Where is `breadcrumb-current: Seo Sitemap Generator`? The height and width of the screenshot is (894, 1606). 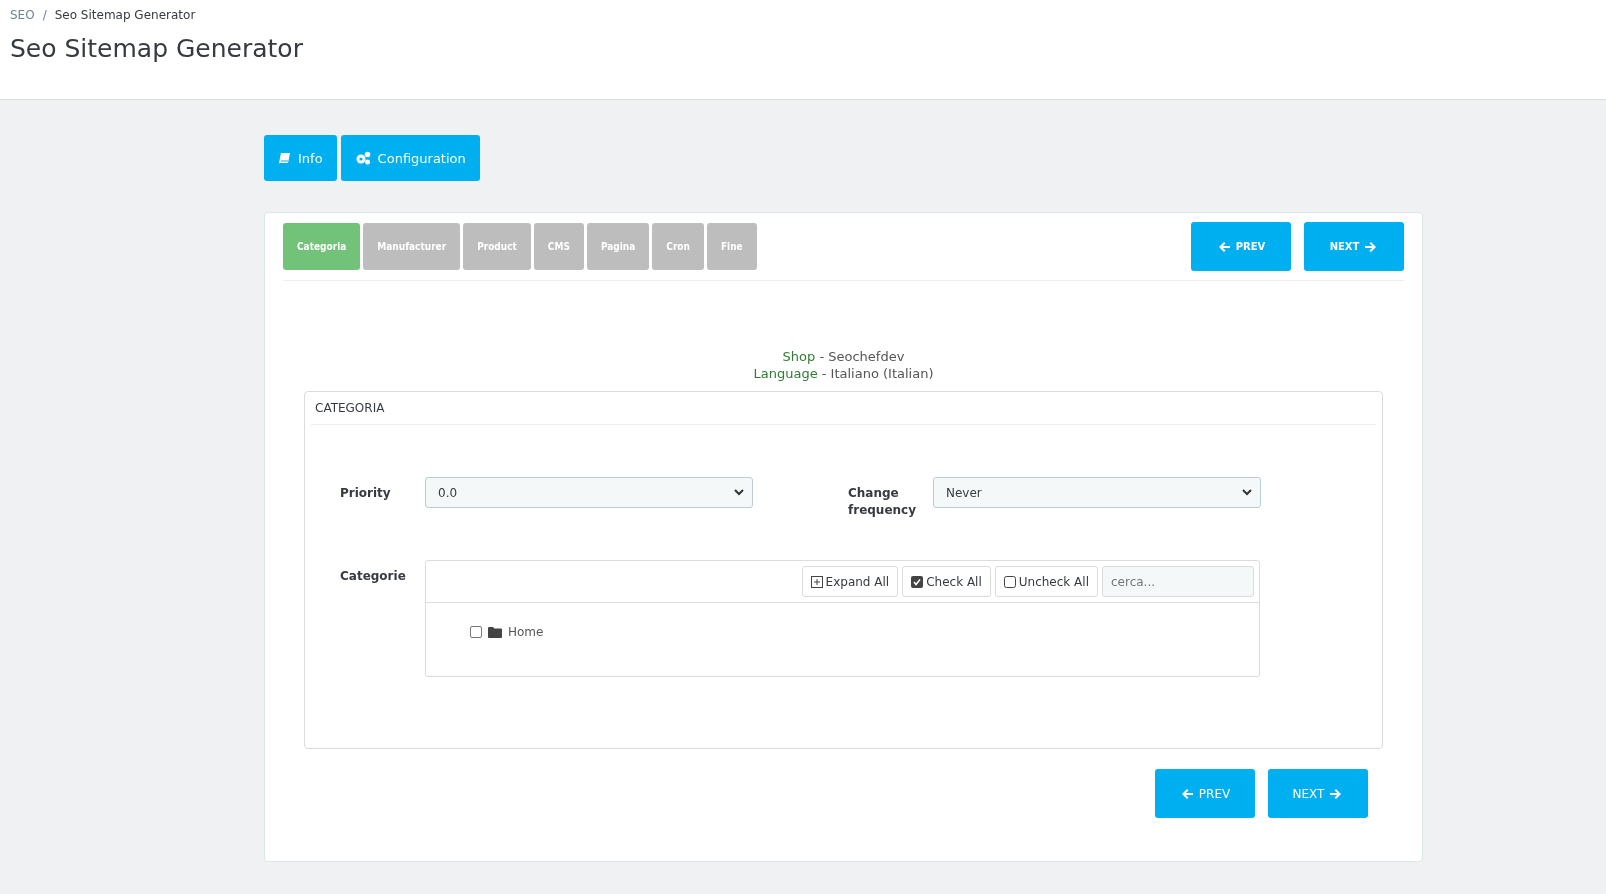 breadcrumb-current: Seo Sitemap Generator is located at coordinates (125, 15).